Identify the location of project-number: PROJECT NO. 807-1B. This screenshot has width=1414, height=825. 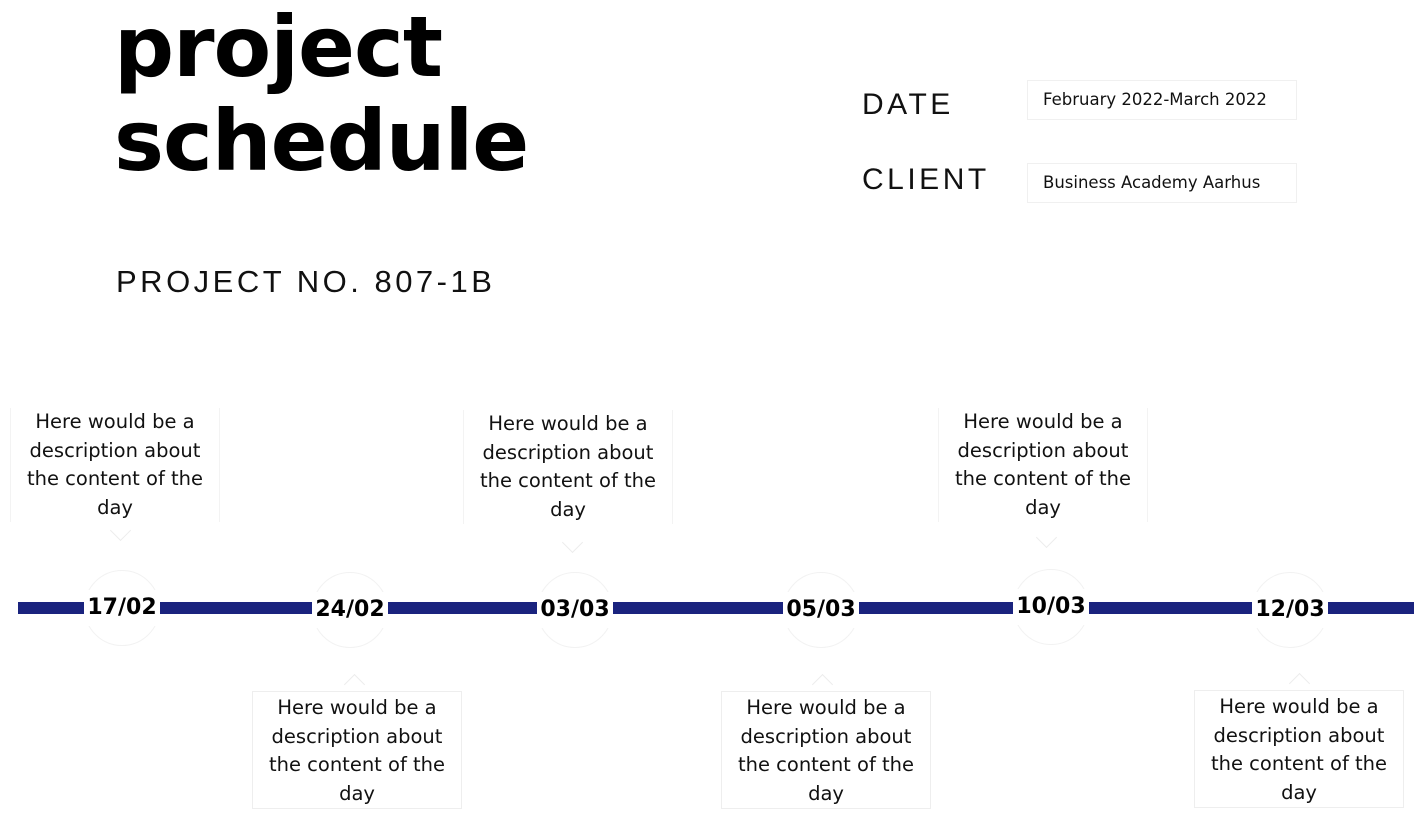
(306, 281).